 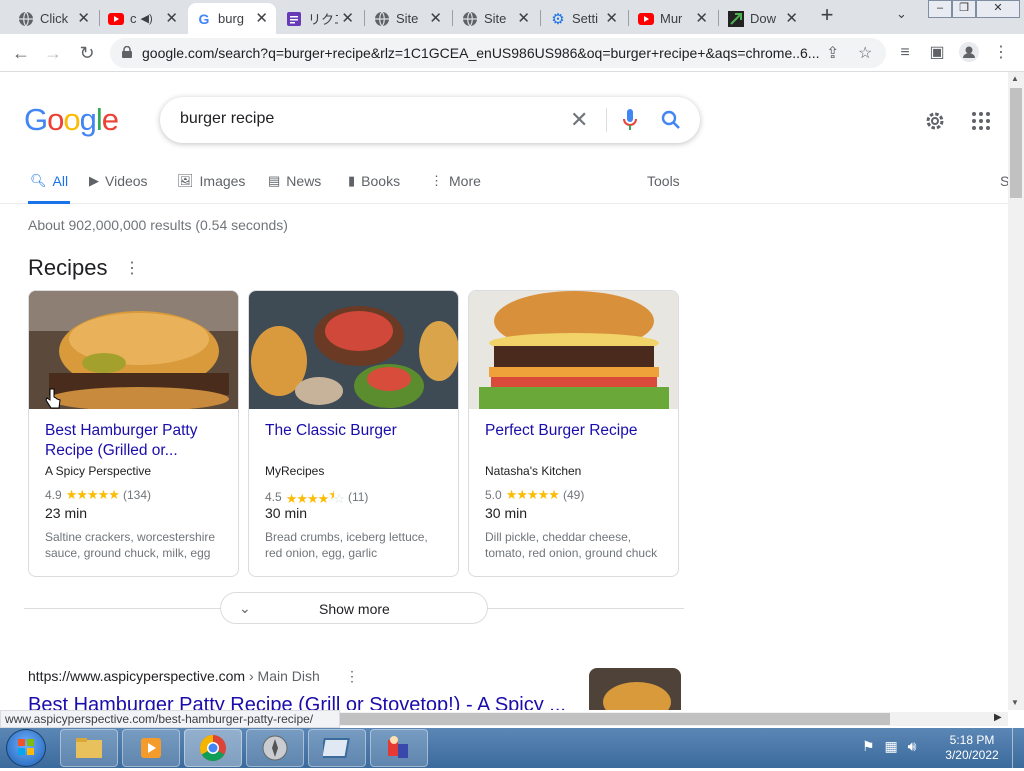 I want to click on book-icon: ▮, so click(x=352, y=180).